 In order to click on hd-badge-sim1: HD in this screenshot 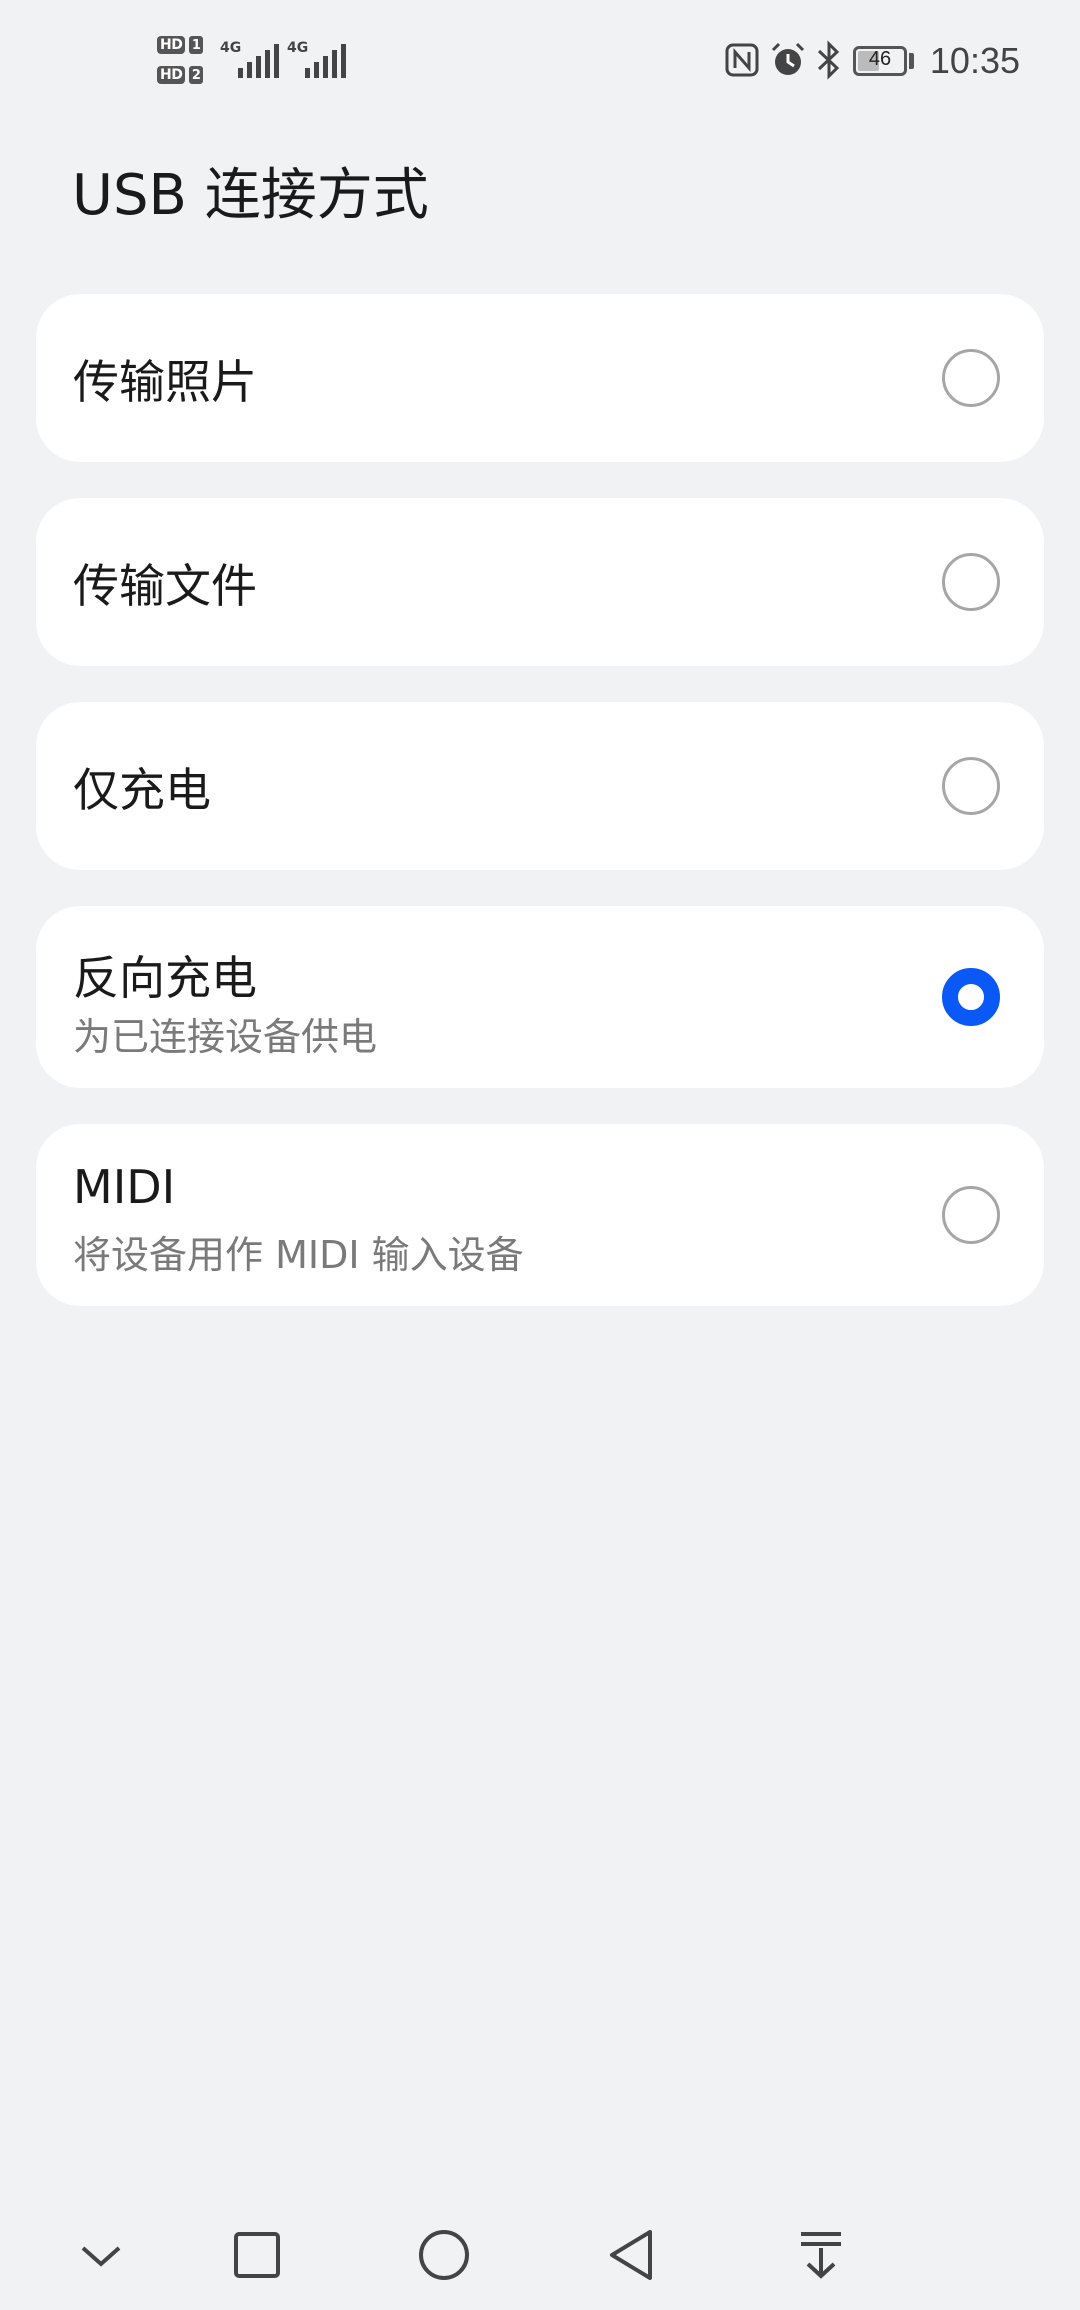, I will do `click(171, 45)`.